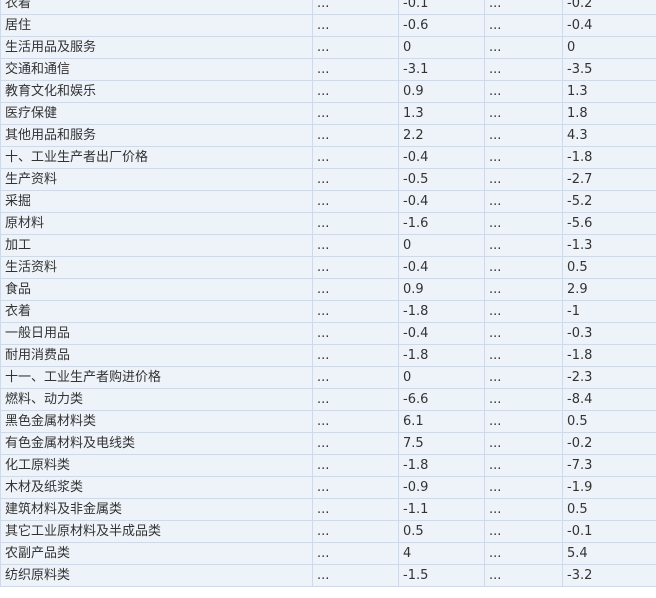  Describe the element at coordinates (441, 531) in the screenshot. I see `row-value-1: 0.5` at that location.